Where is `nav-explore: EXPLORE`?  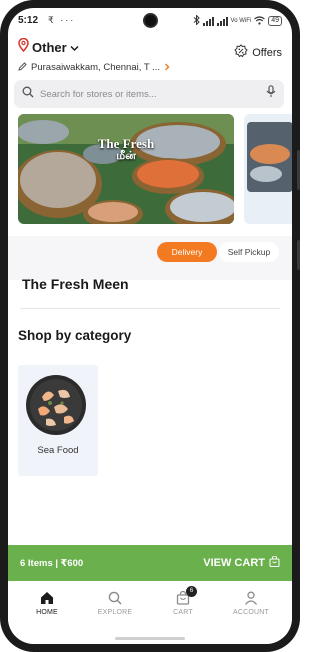 nav-explore: EXPLORE is located at coordinates (115, 603).